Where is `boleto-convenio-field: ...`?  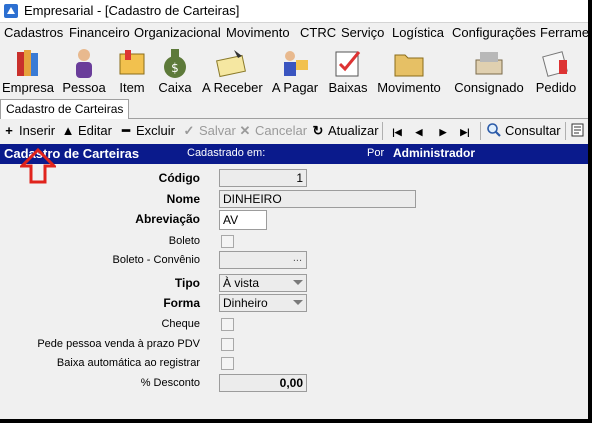 boleto-convenio-field: ... is located at coordinates (263, 260).